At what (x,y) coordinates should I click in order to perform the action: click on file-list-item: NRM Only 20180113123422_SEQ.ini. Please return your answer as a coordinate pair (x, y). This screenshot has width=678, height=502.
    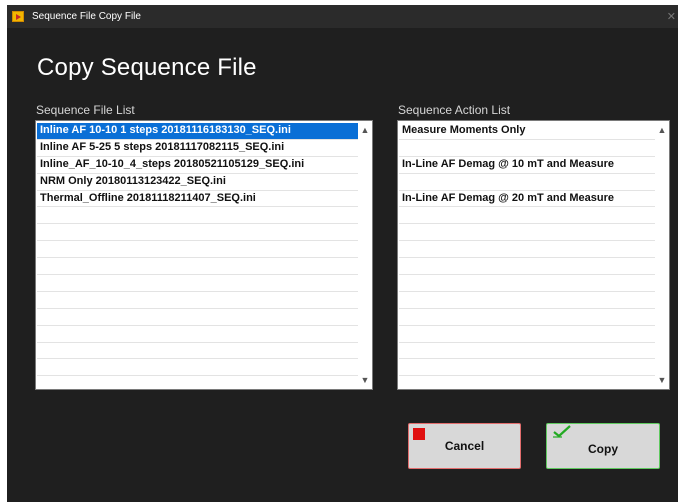
    Looking at the image, I should click on (197, 182).